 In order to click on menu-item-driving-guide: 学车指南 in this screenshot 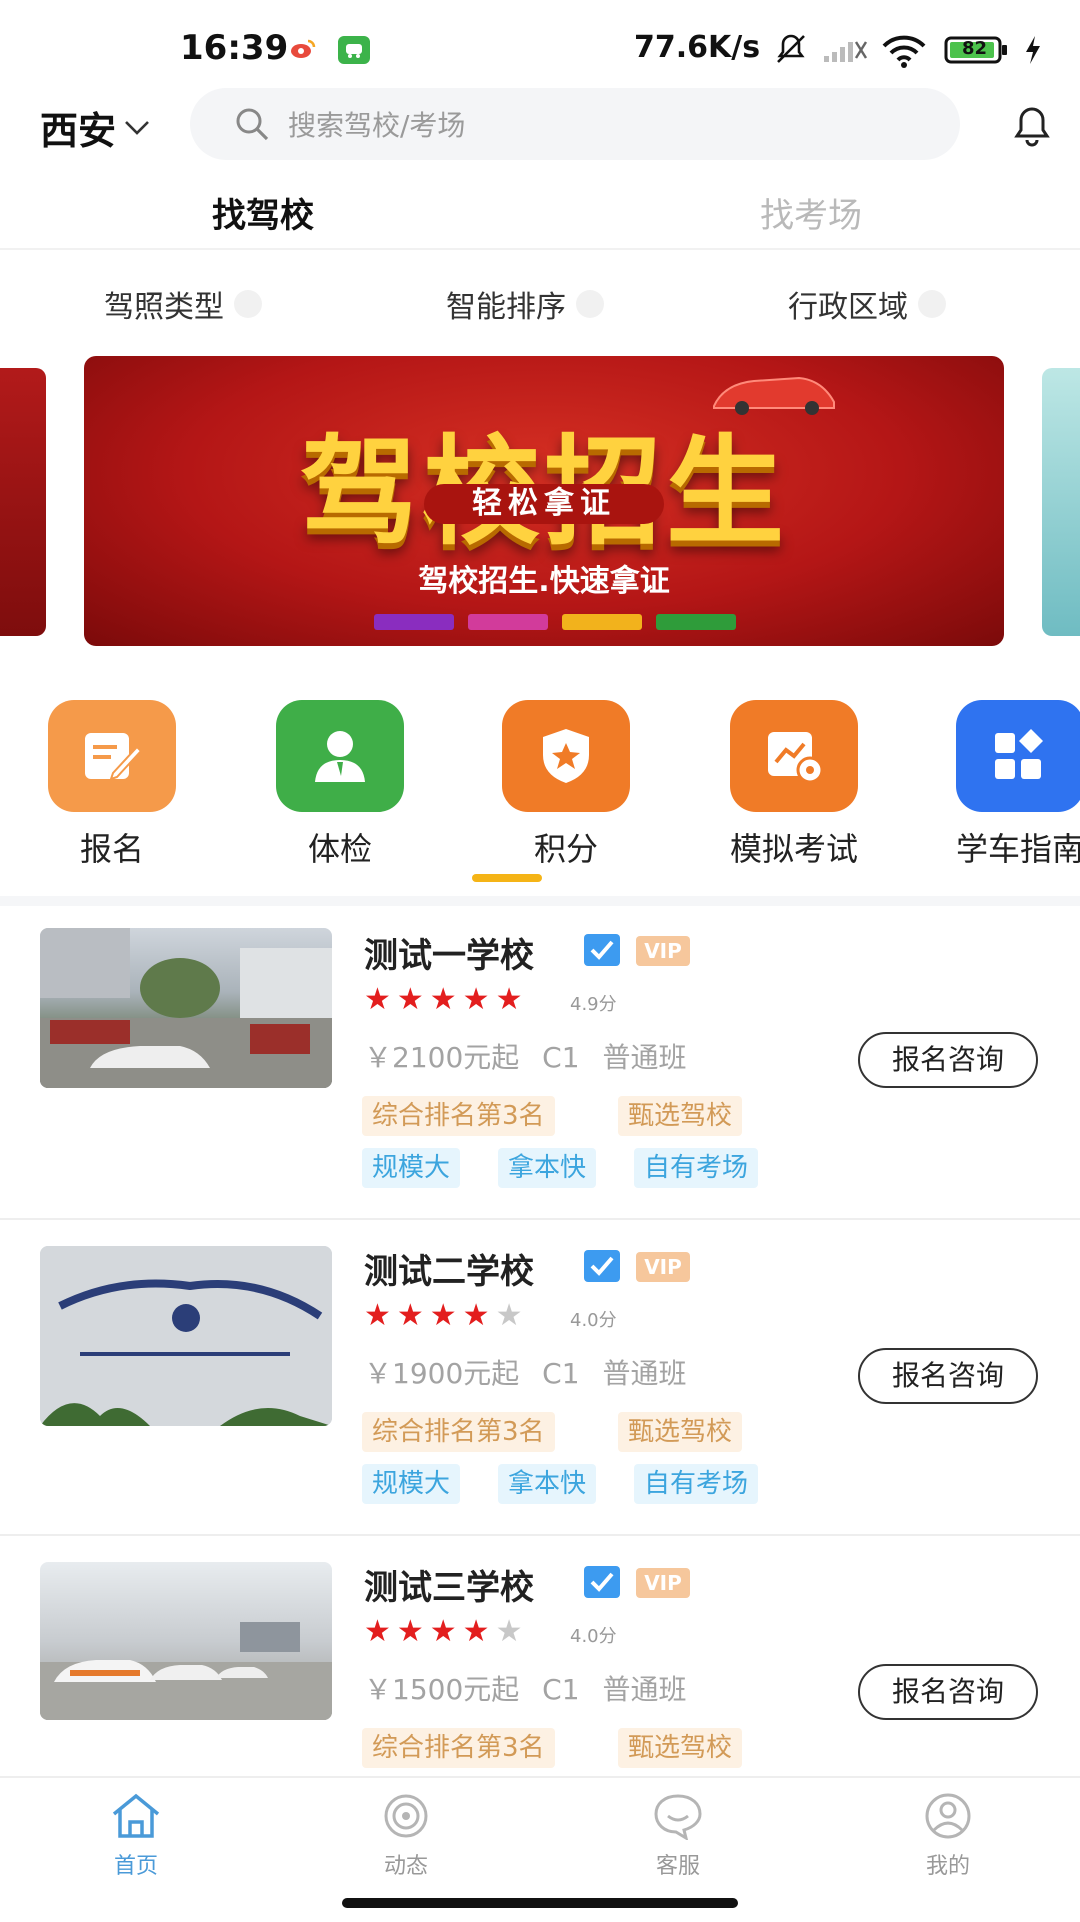, I will do `click(1018, 785)`.